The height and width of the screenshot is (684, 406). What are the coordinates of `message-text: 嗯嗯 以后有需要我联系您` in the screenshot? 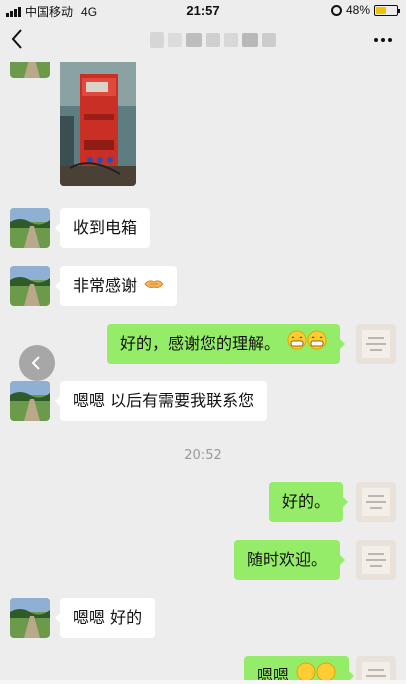 It's located at (164, 400).